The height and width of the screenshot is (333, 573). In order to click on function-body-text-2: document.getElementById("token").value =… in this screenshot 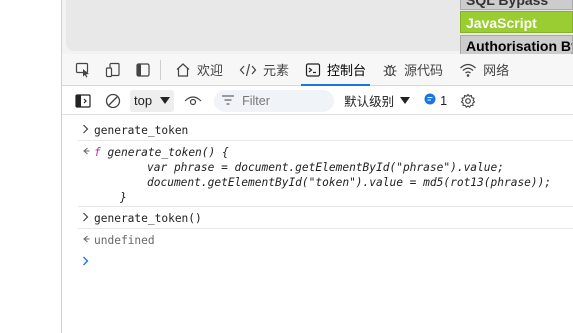, I will do `click(349, 182)`.